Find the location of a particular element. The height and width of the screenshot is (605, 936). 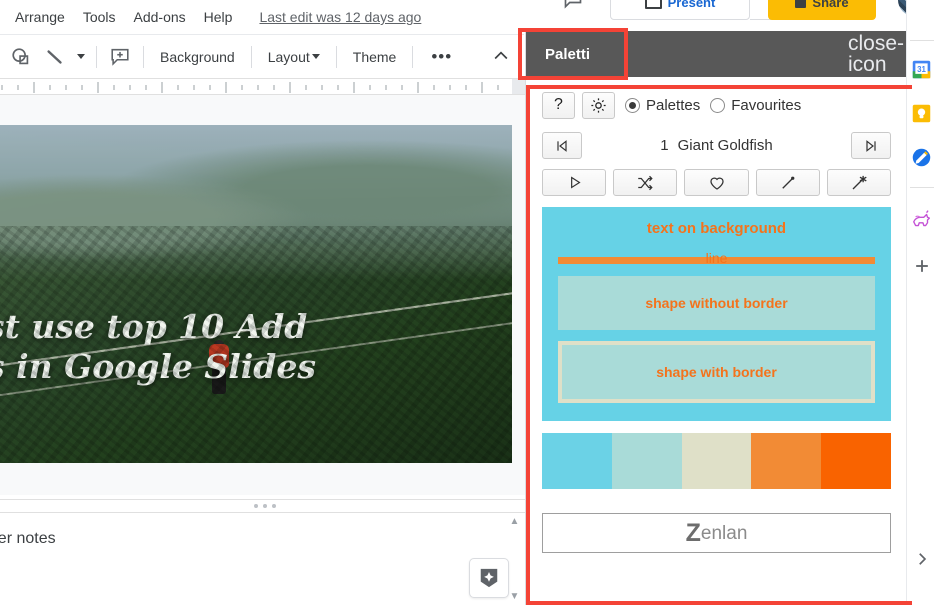

chevron-down-icon is located at coordinates (315, 56).